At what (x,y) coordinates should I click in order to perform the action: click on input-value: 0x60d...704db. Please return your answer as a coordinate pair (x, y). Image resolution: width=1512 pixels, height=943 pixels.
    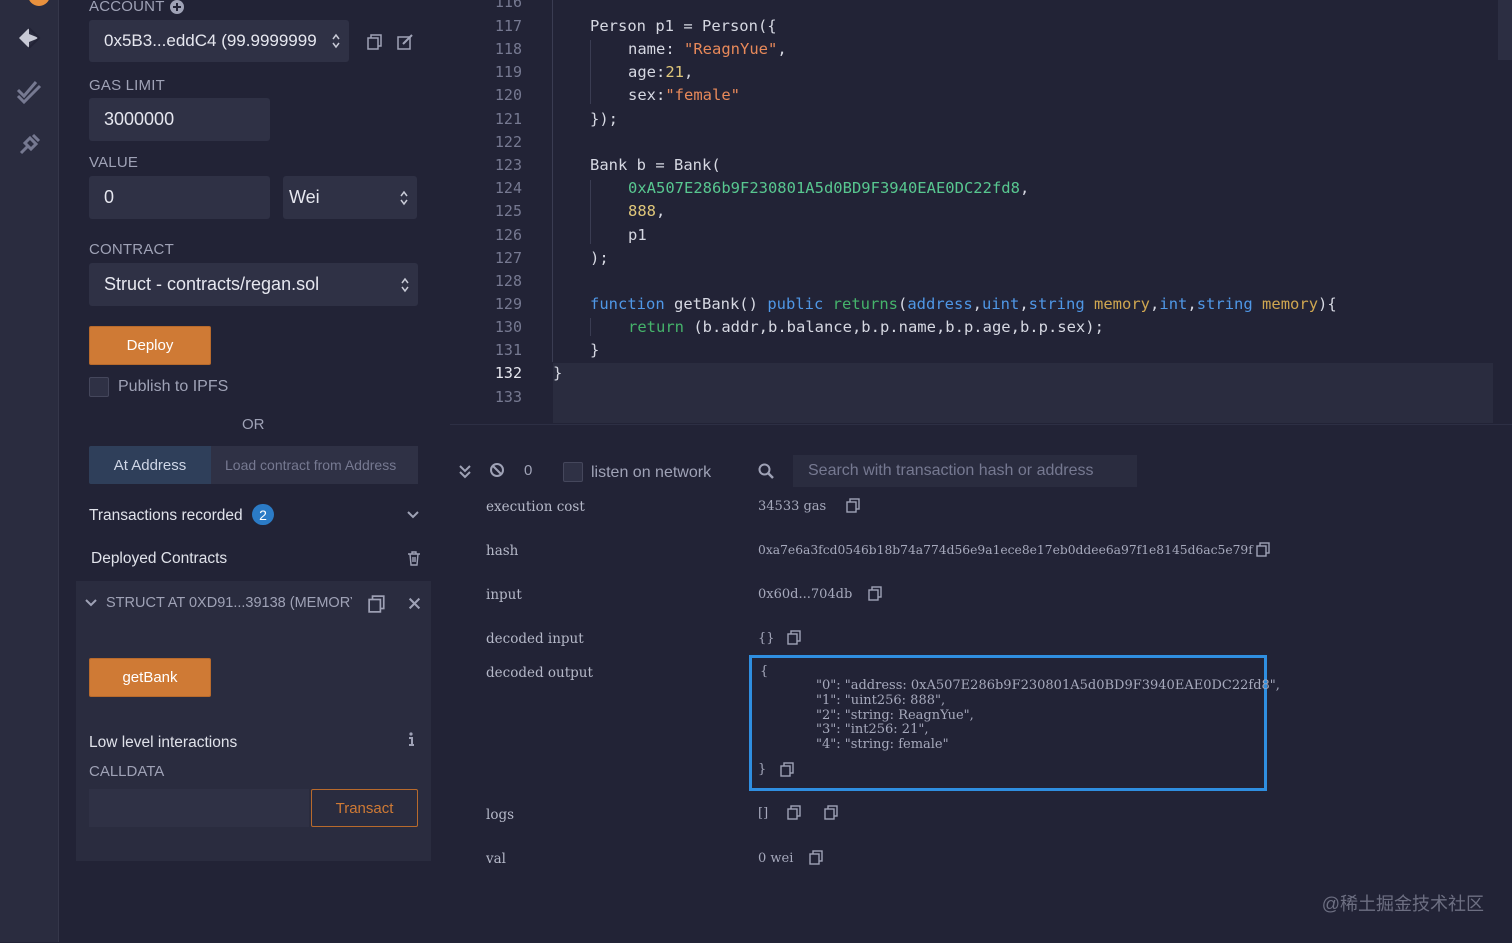
    Looking at the image, I should click on (805, 594).